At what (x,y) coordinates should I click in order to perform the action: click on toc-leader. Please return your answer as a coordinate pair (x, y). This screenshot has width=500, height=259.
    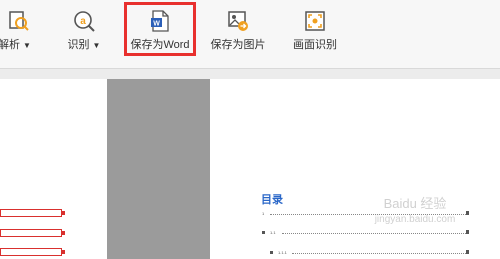
    Looking at the image, I should click on (379, 254).